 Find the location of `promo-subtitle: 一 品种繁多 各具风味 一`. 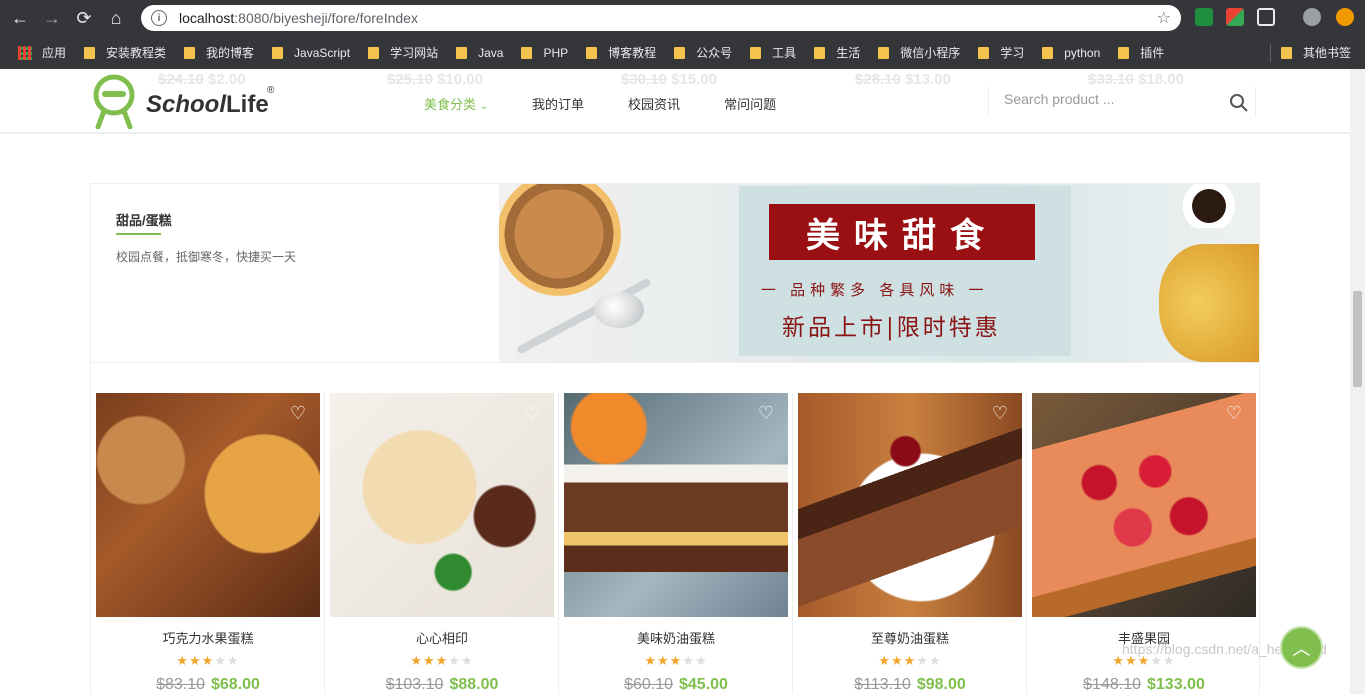

promo-subtitle: 一 品种繁多 各具风味 一 is located at coordinates (875, 290).